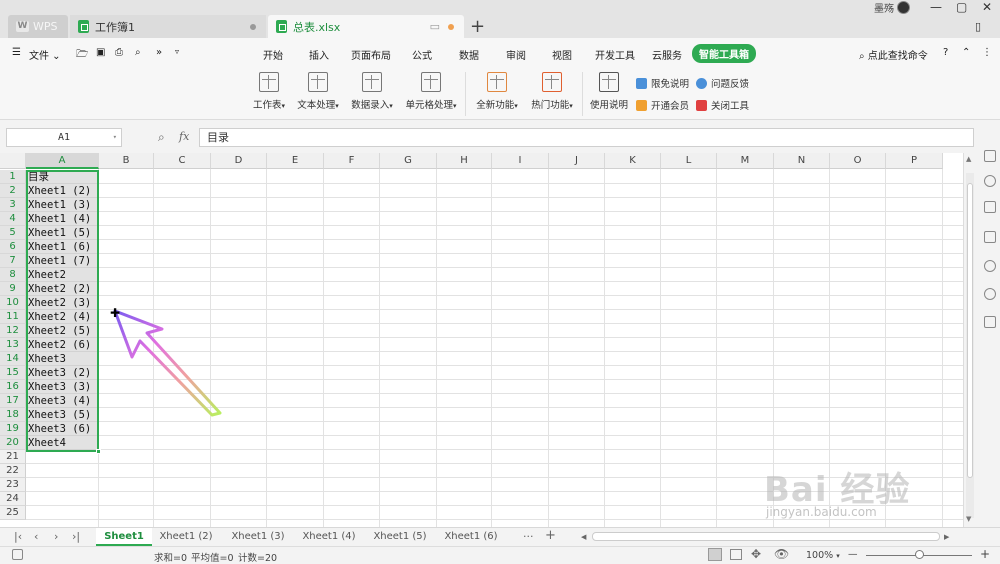 This screenshot has width=1000, height=564. What do you see at coordinates (552, 91) in the screenshot?
I see `hot-features-button: 热门功能▾` at bounding box center [552, 91].